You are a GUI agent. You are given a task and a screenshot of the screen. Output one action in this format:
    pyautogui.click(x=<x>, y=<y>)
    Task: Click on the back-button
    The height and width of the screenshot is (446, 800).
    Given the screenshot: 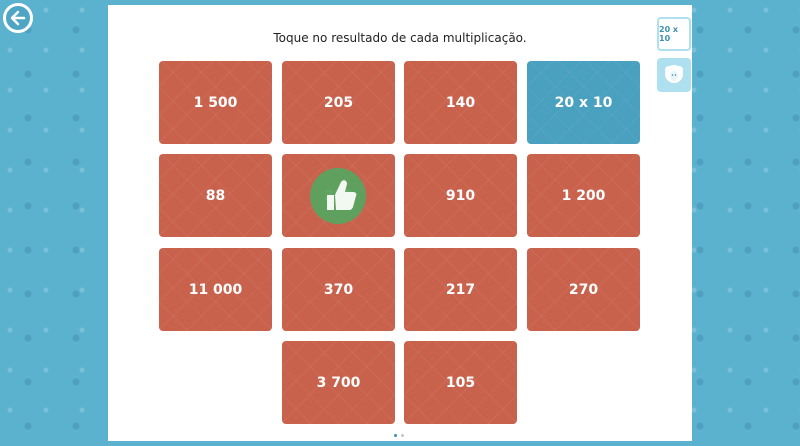 What is the action you would take?
    pyautogui.click(x=18, y=18)
    